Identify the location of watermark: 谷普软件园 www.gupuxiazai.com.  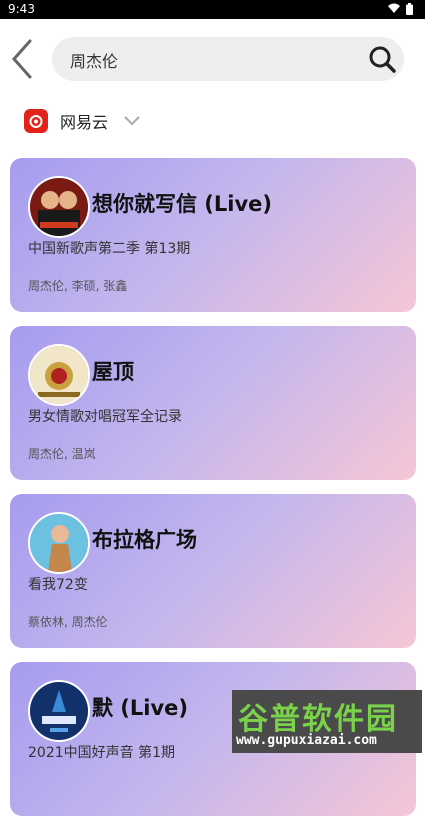
(327, 721).